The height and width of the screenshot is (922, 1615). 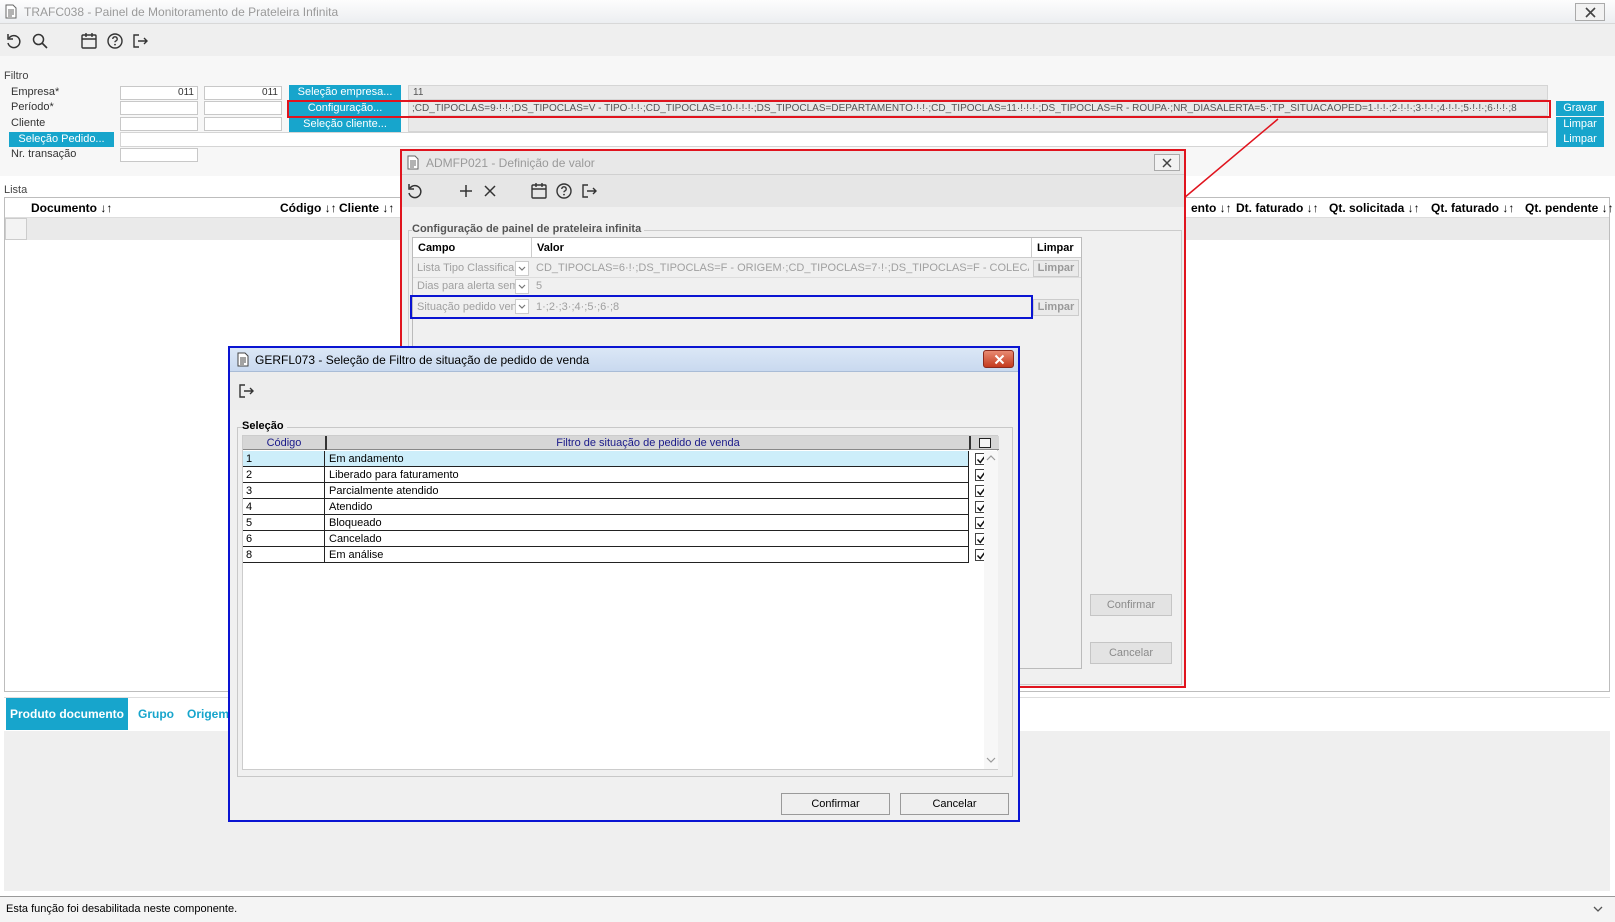 What do you see at coordinates (647, 539) in the screenshot?
I see `descricao-cell: Cancelado` at bounding box center [647, 539].